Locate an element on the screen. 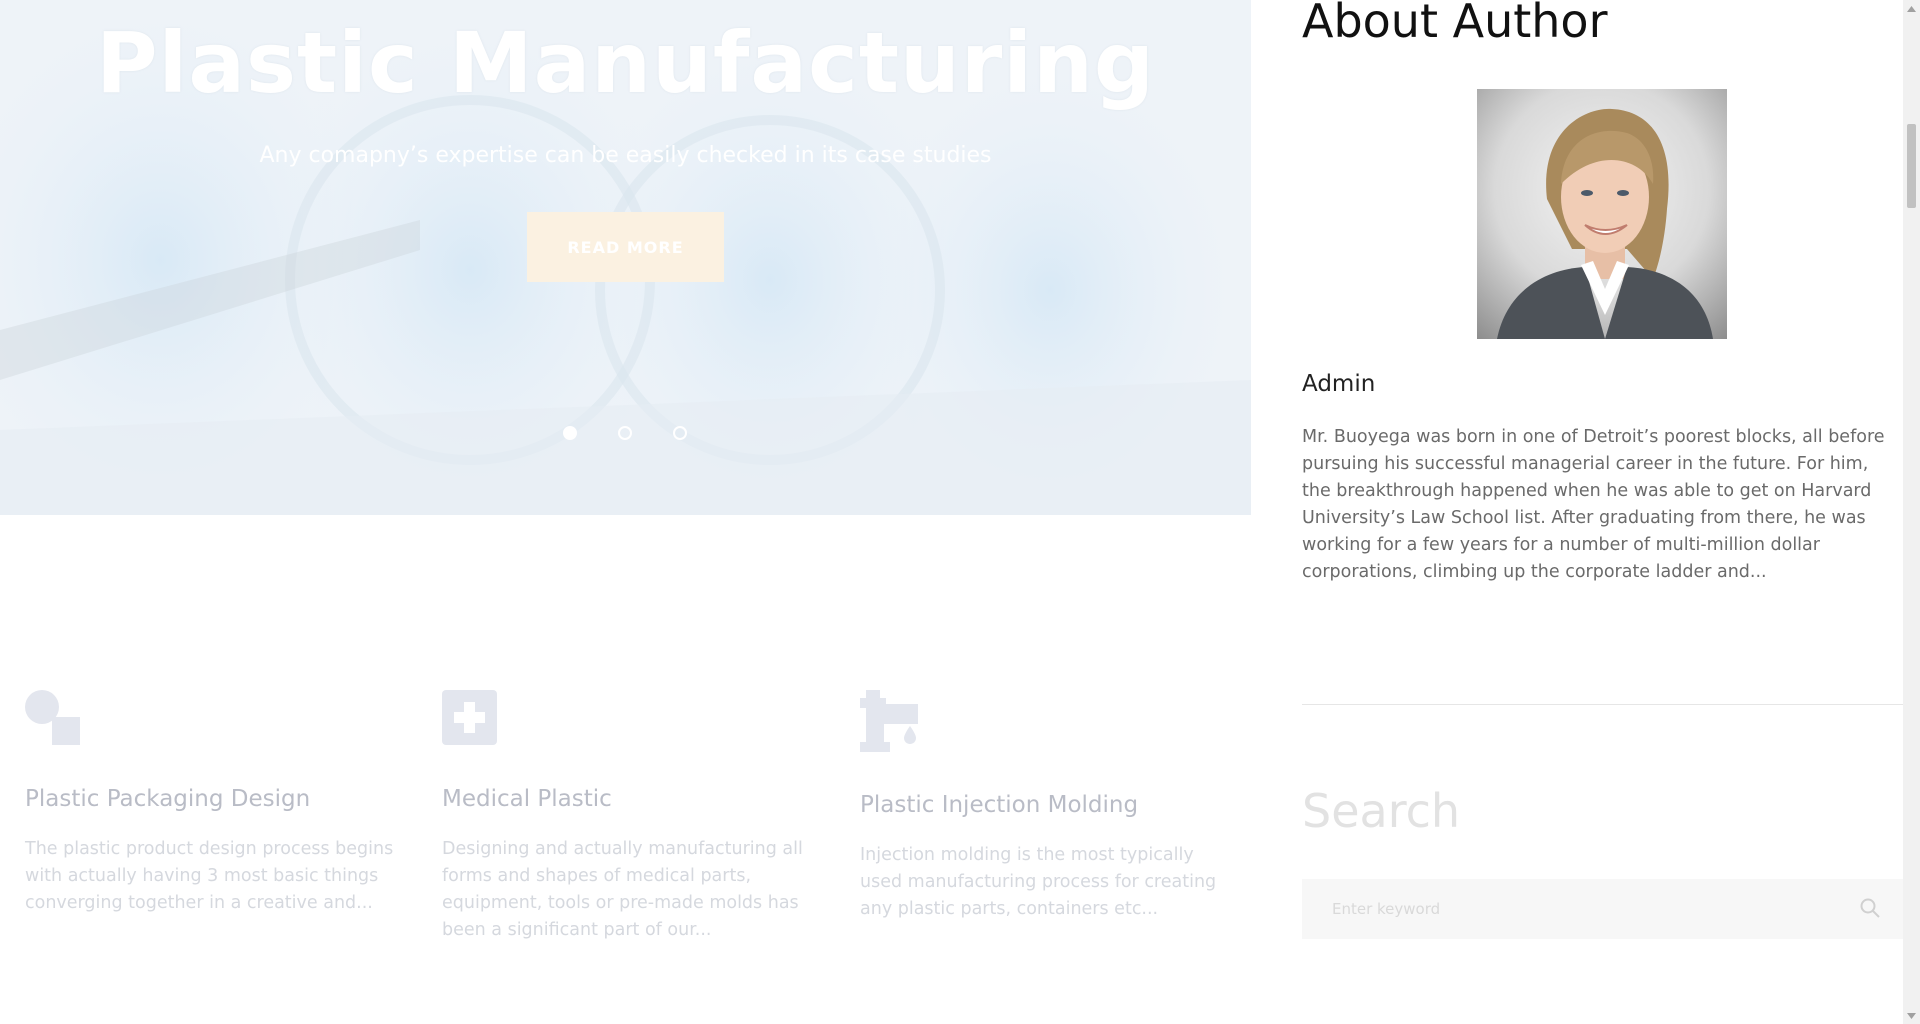  service-title: Plastic Packaging Design is located at coordinates (167, 799).